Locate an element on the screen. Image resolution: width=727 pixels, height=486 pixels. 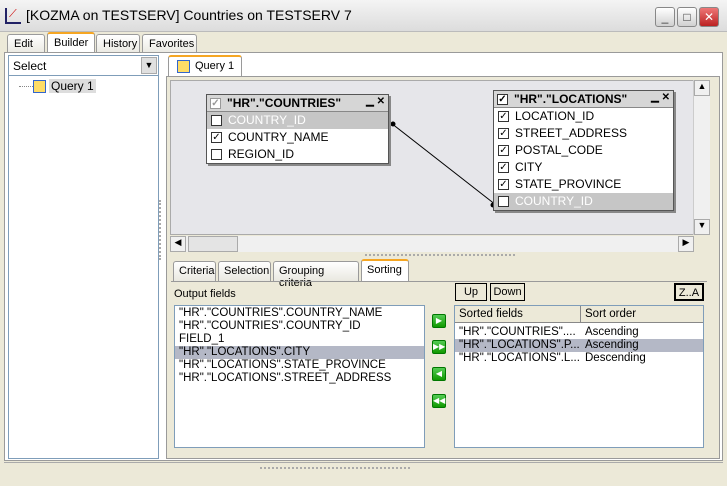
add-field-icon: ▶ is located at coordinates (439, 321).